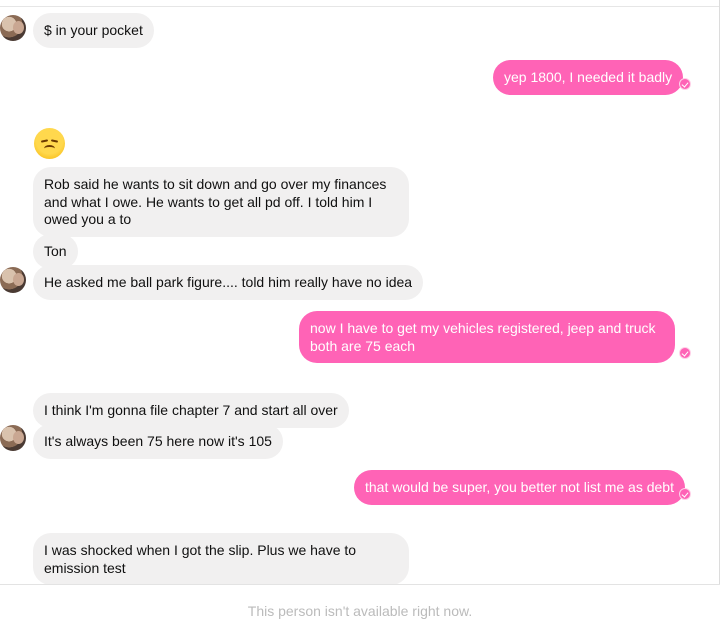 This screenshot has width=720, height=622. Describe the element at coordinates (93, 30) in the screenshot. I see `message-incoming: $ in your pocket` at that location.